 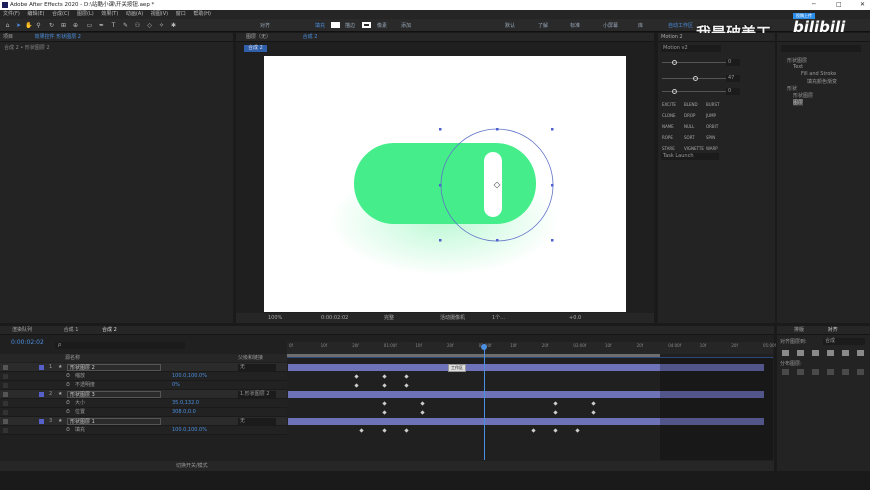 I want to click on render-queue-tab: 渲染队列, so click(x=22, y=330).